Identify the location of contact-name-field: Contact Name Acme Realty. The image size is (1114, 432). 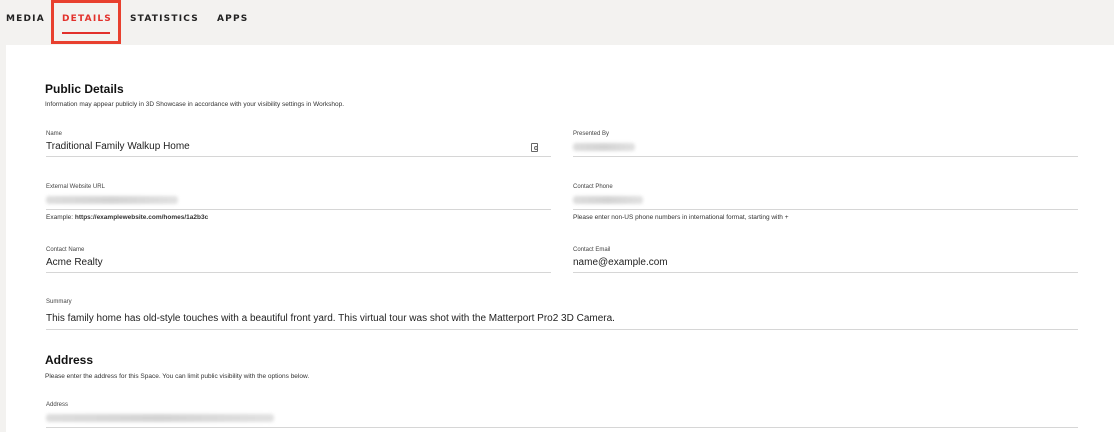
(298, 260).